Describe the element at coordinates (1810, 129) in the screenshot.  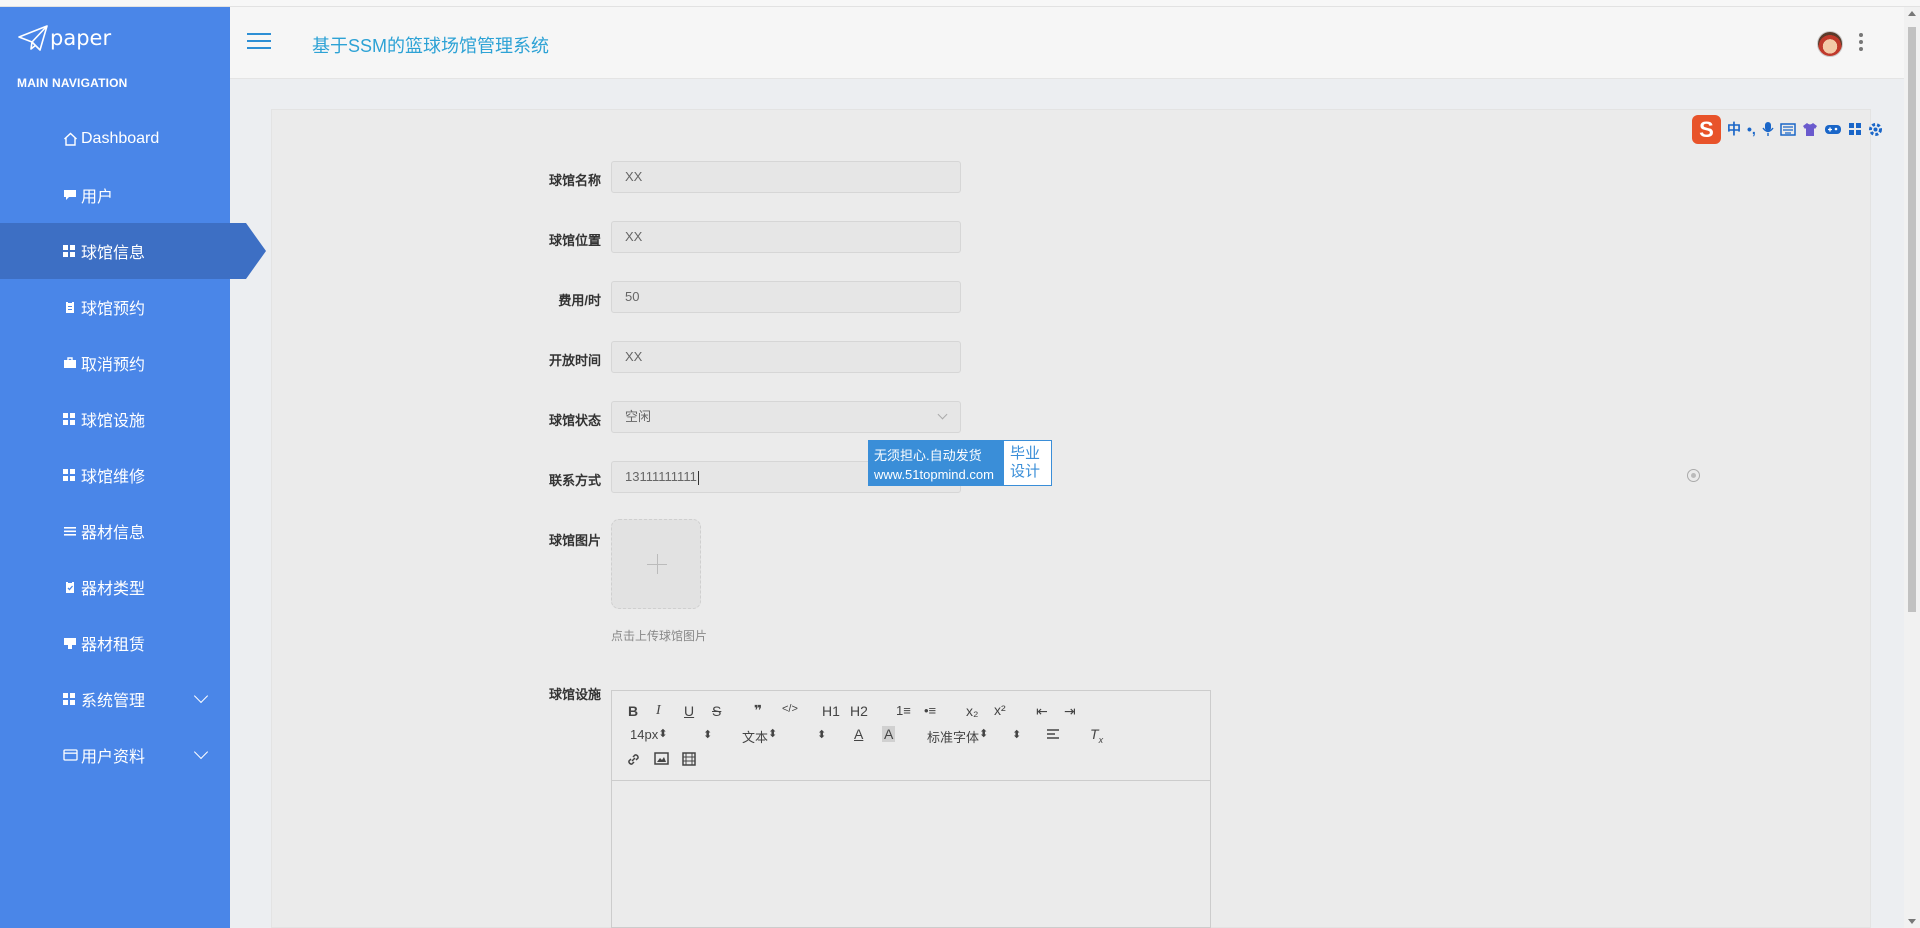
I see `skin-shirt-icon` at that location.